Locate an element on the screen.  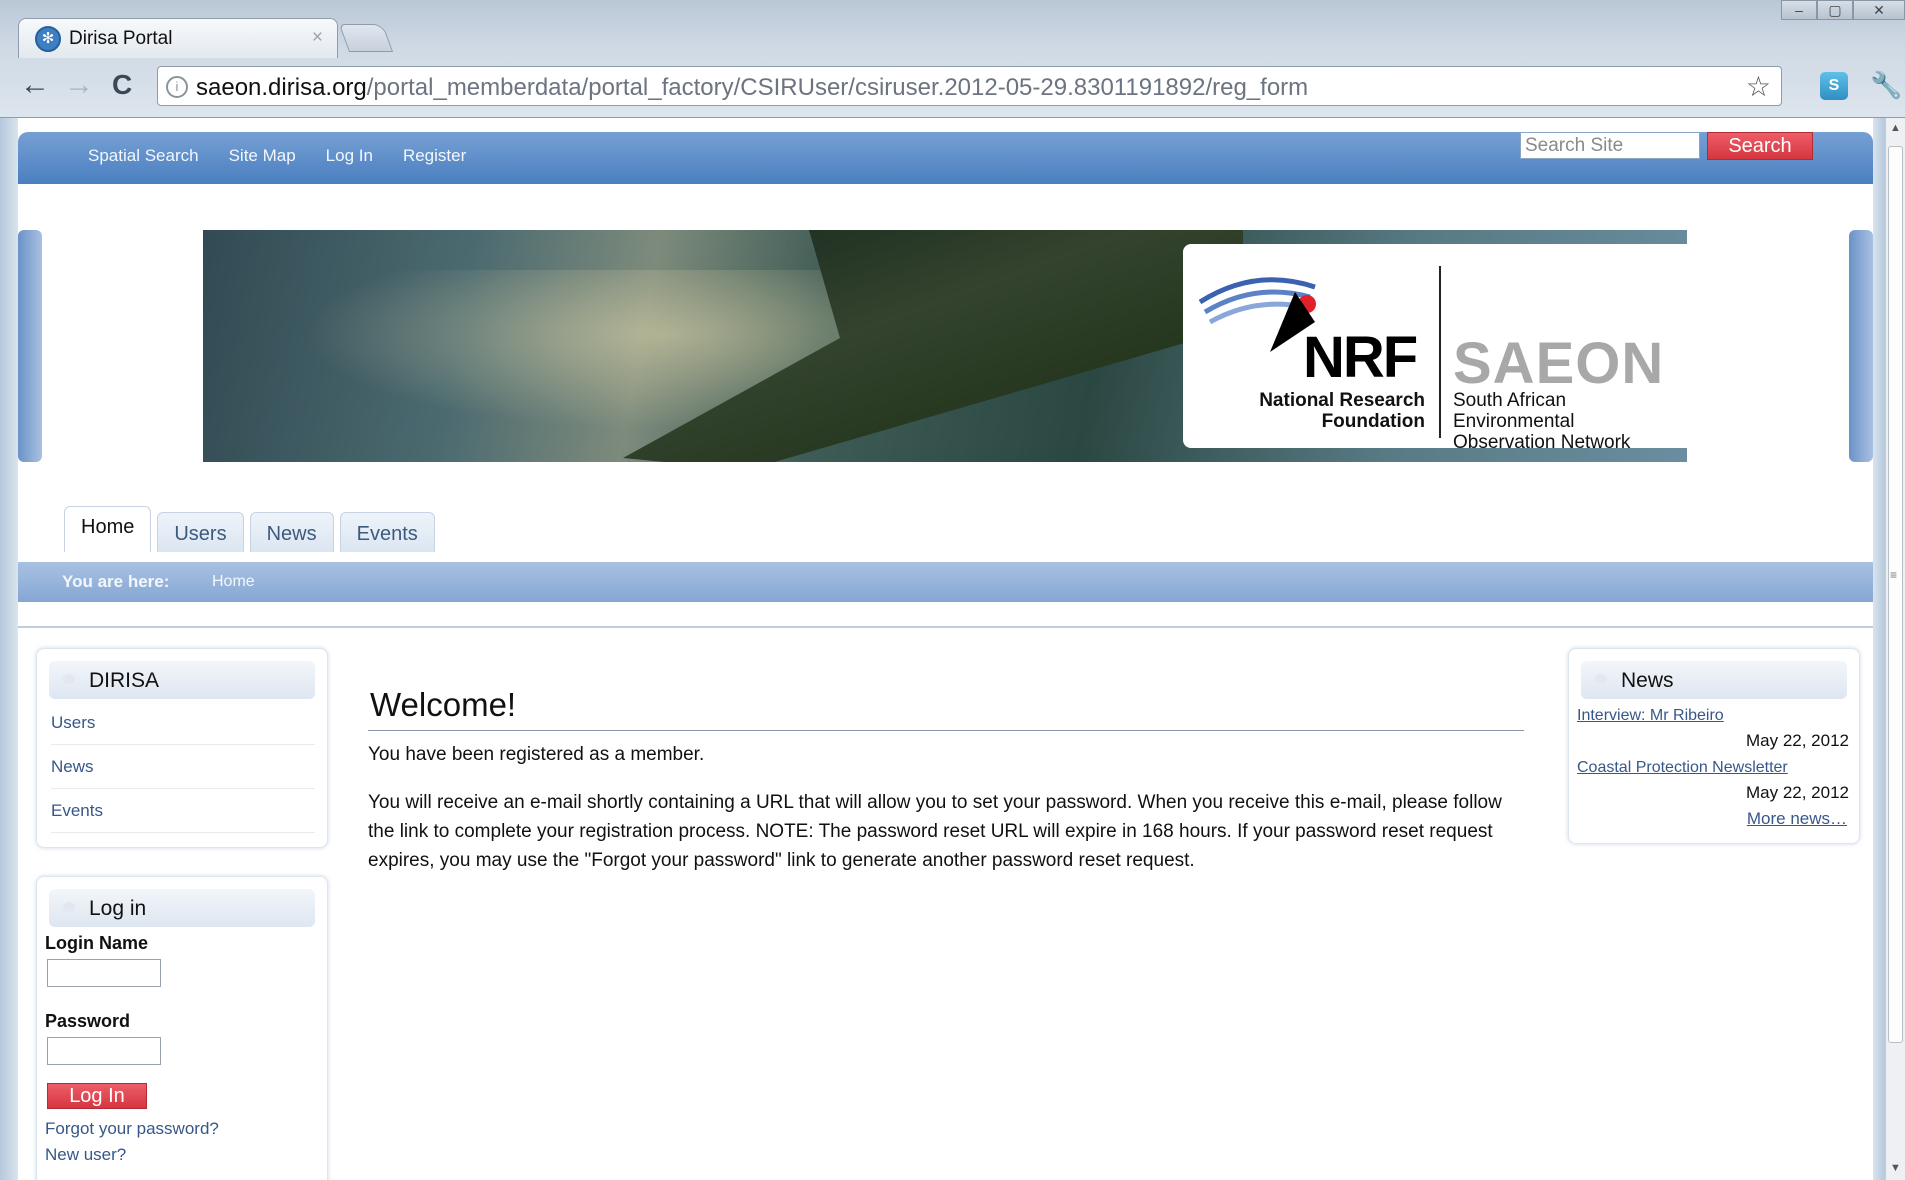
window-controls: – ▢ ✕ is located at coordinates (1843, 11).